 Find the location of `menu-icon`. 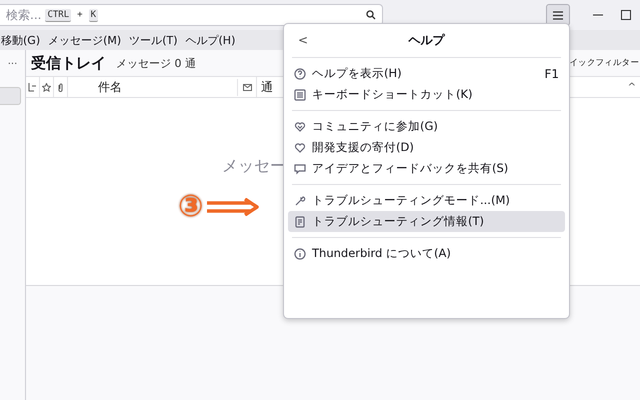

menu-icon is located at coordinates (558, 15).